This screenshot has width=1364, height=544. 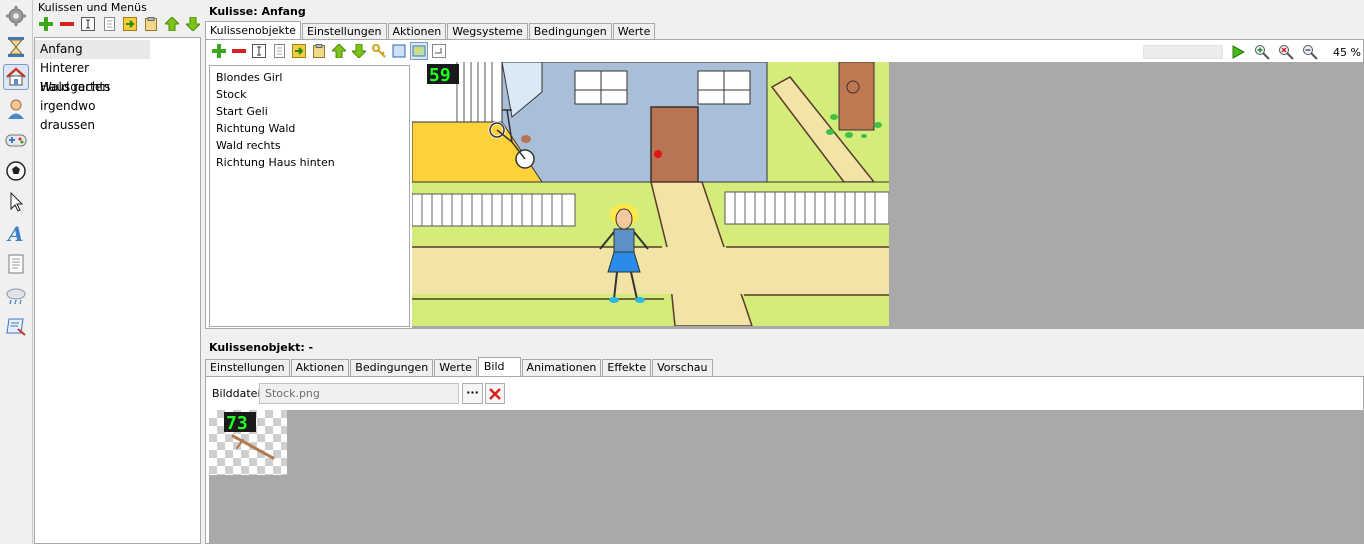 I want to click on image-file-label: Bilddatei, so click(x=236, y=393).